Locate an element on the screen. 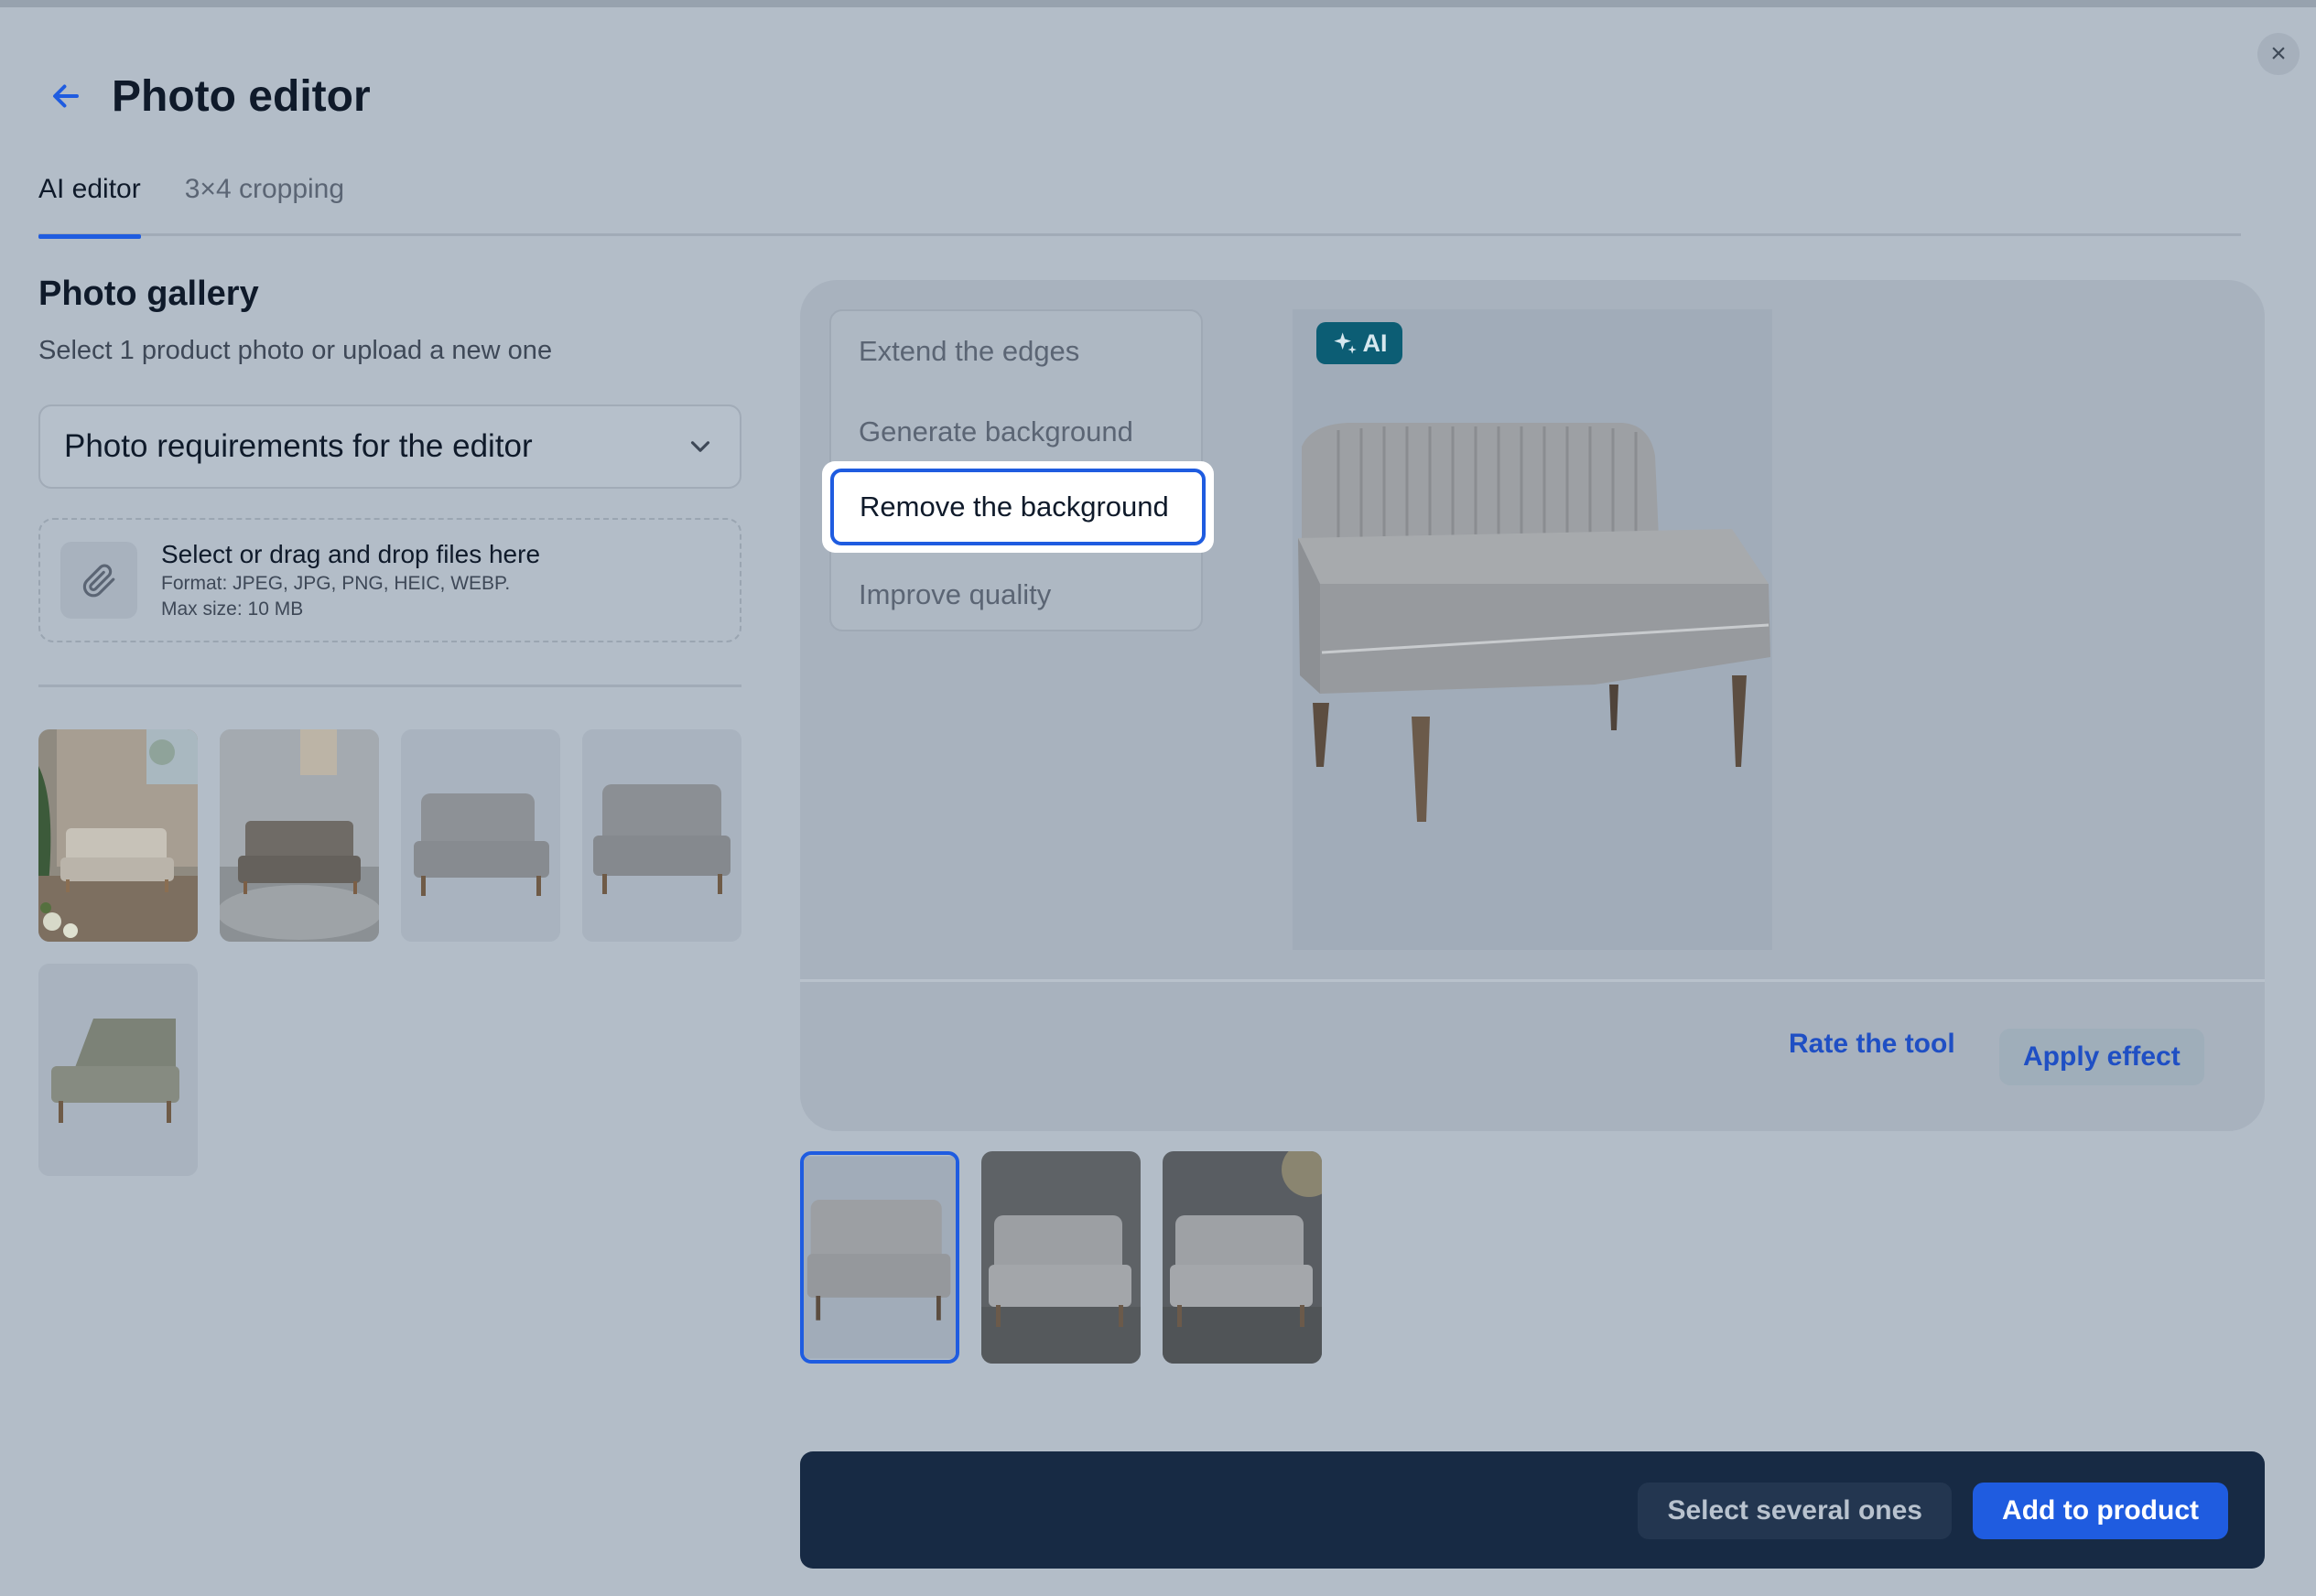 This screenshot has width=2316, height=1596. upload-instruction: Select or drag and drop files here is located at coordinates (351, 554).